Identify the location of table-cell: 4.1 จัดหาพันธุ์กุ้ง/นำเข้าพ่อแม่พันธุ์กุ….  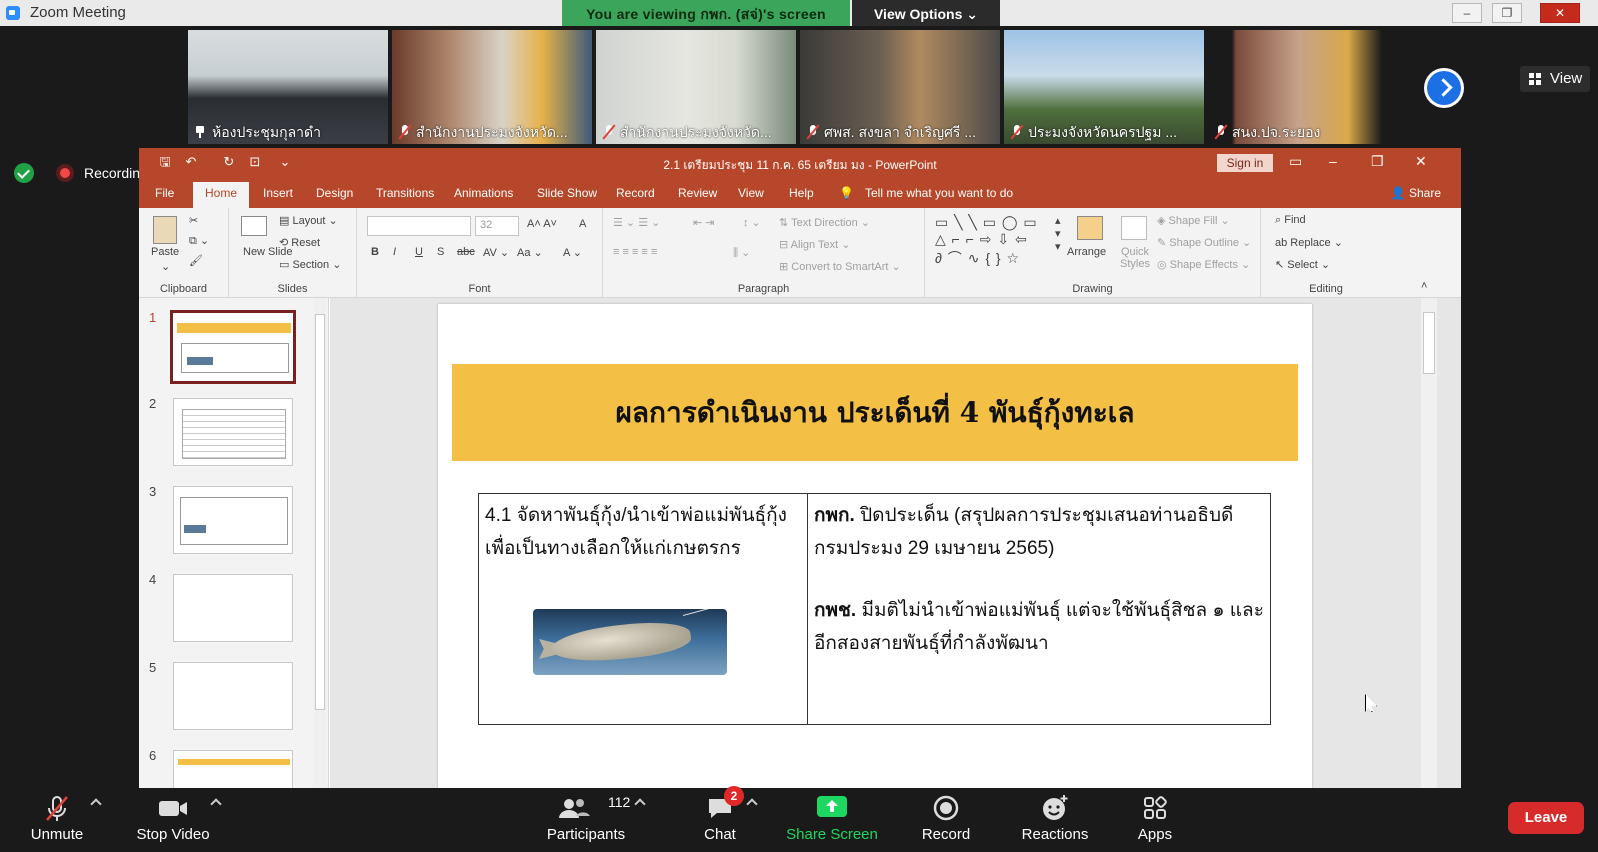
(643, 609).